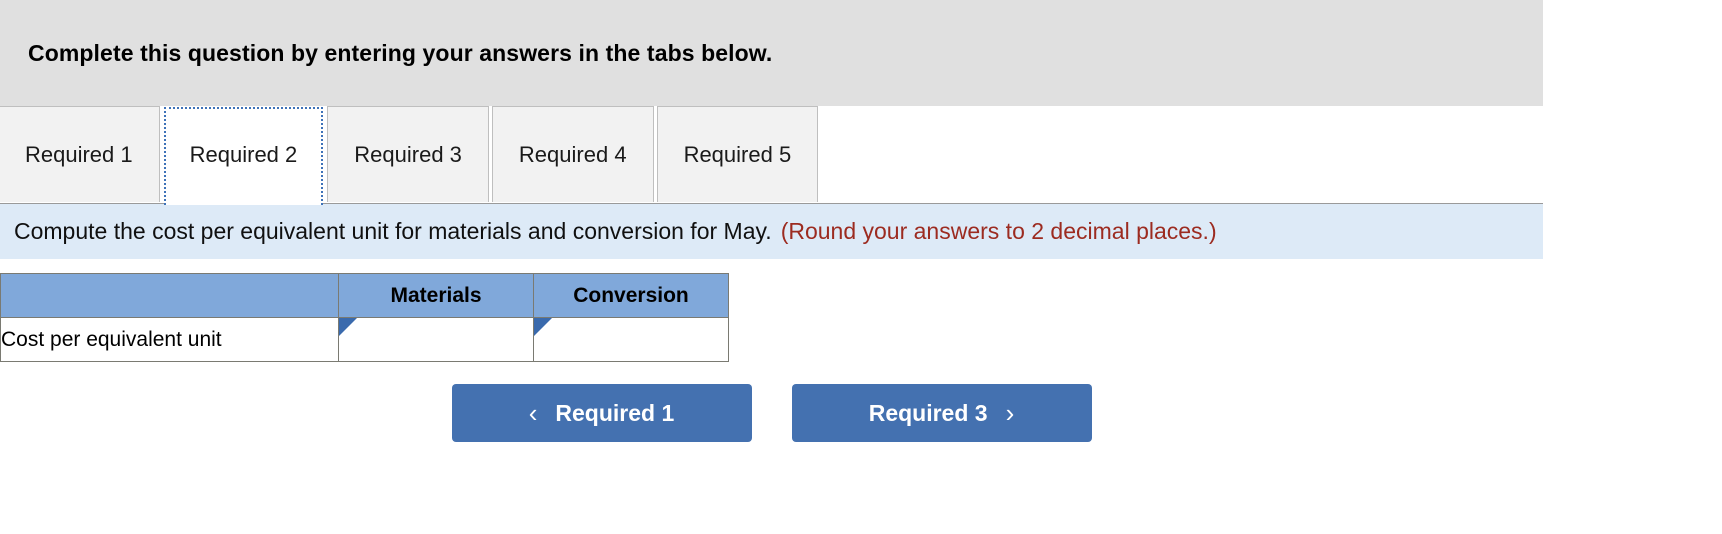  I want to click on materials-input-cell, so click(436, 339).